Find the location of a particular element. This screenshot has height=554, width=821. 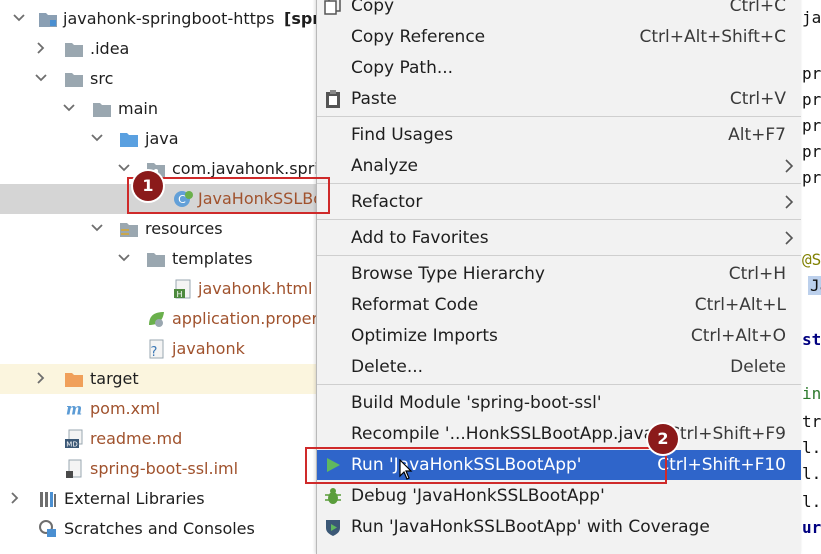

code-line: tri is located at coordinates (811, 421).